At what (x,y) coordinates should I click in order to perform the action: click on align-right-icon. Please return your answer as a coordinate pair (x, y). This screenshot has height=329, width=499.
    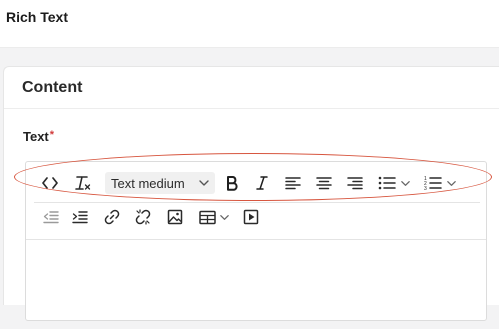
    Looking at the image, I should click on (355, 183).